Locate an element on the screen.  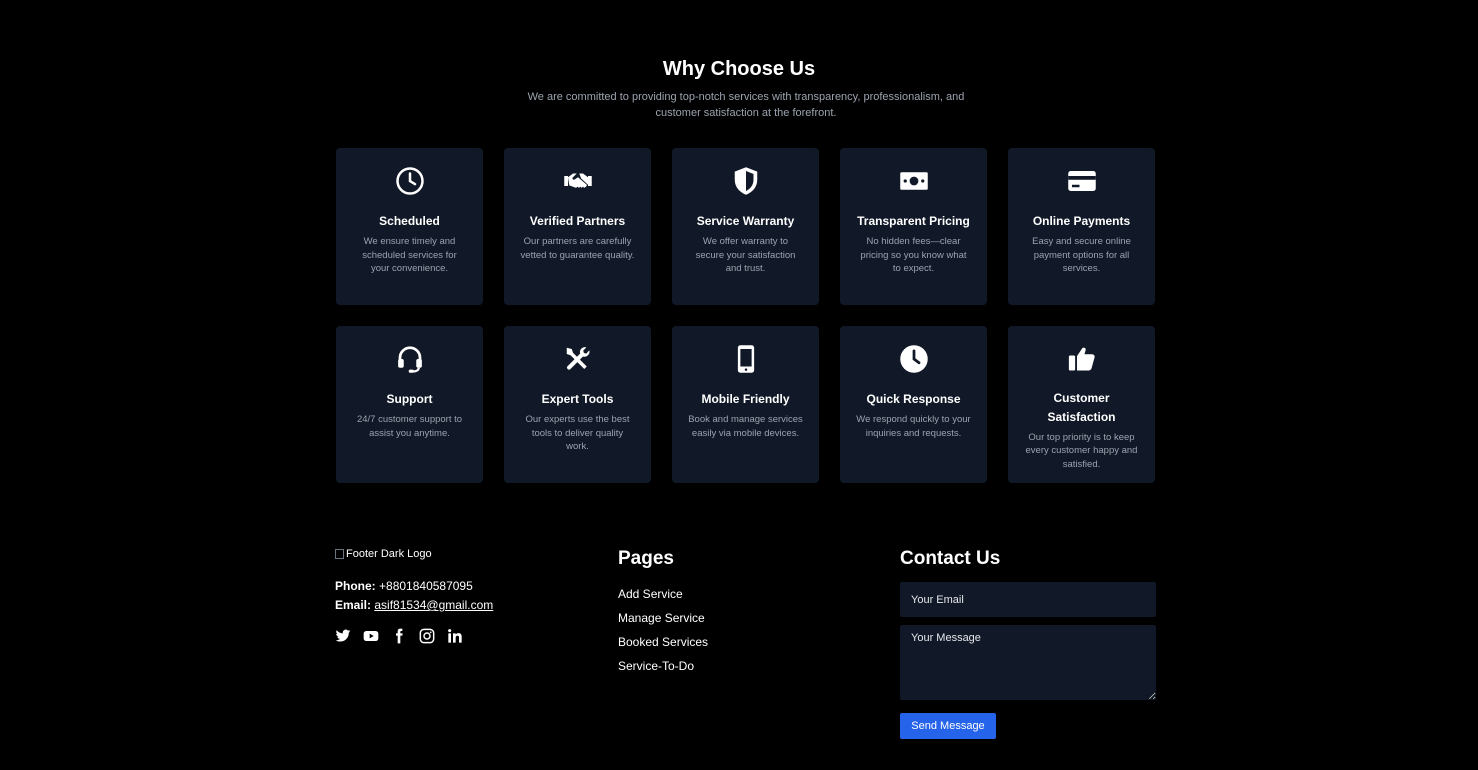
feature-title: Quick Response is located at coordinates (913, 399).